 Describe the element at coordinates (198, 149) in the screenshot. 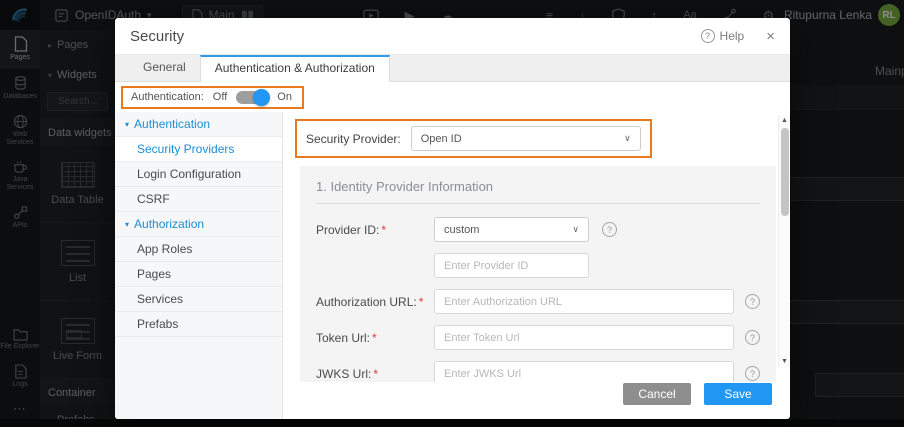

I see `nav-item-security-providers: Security Providers` at that location.